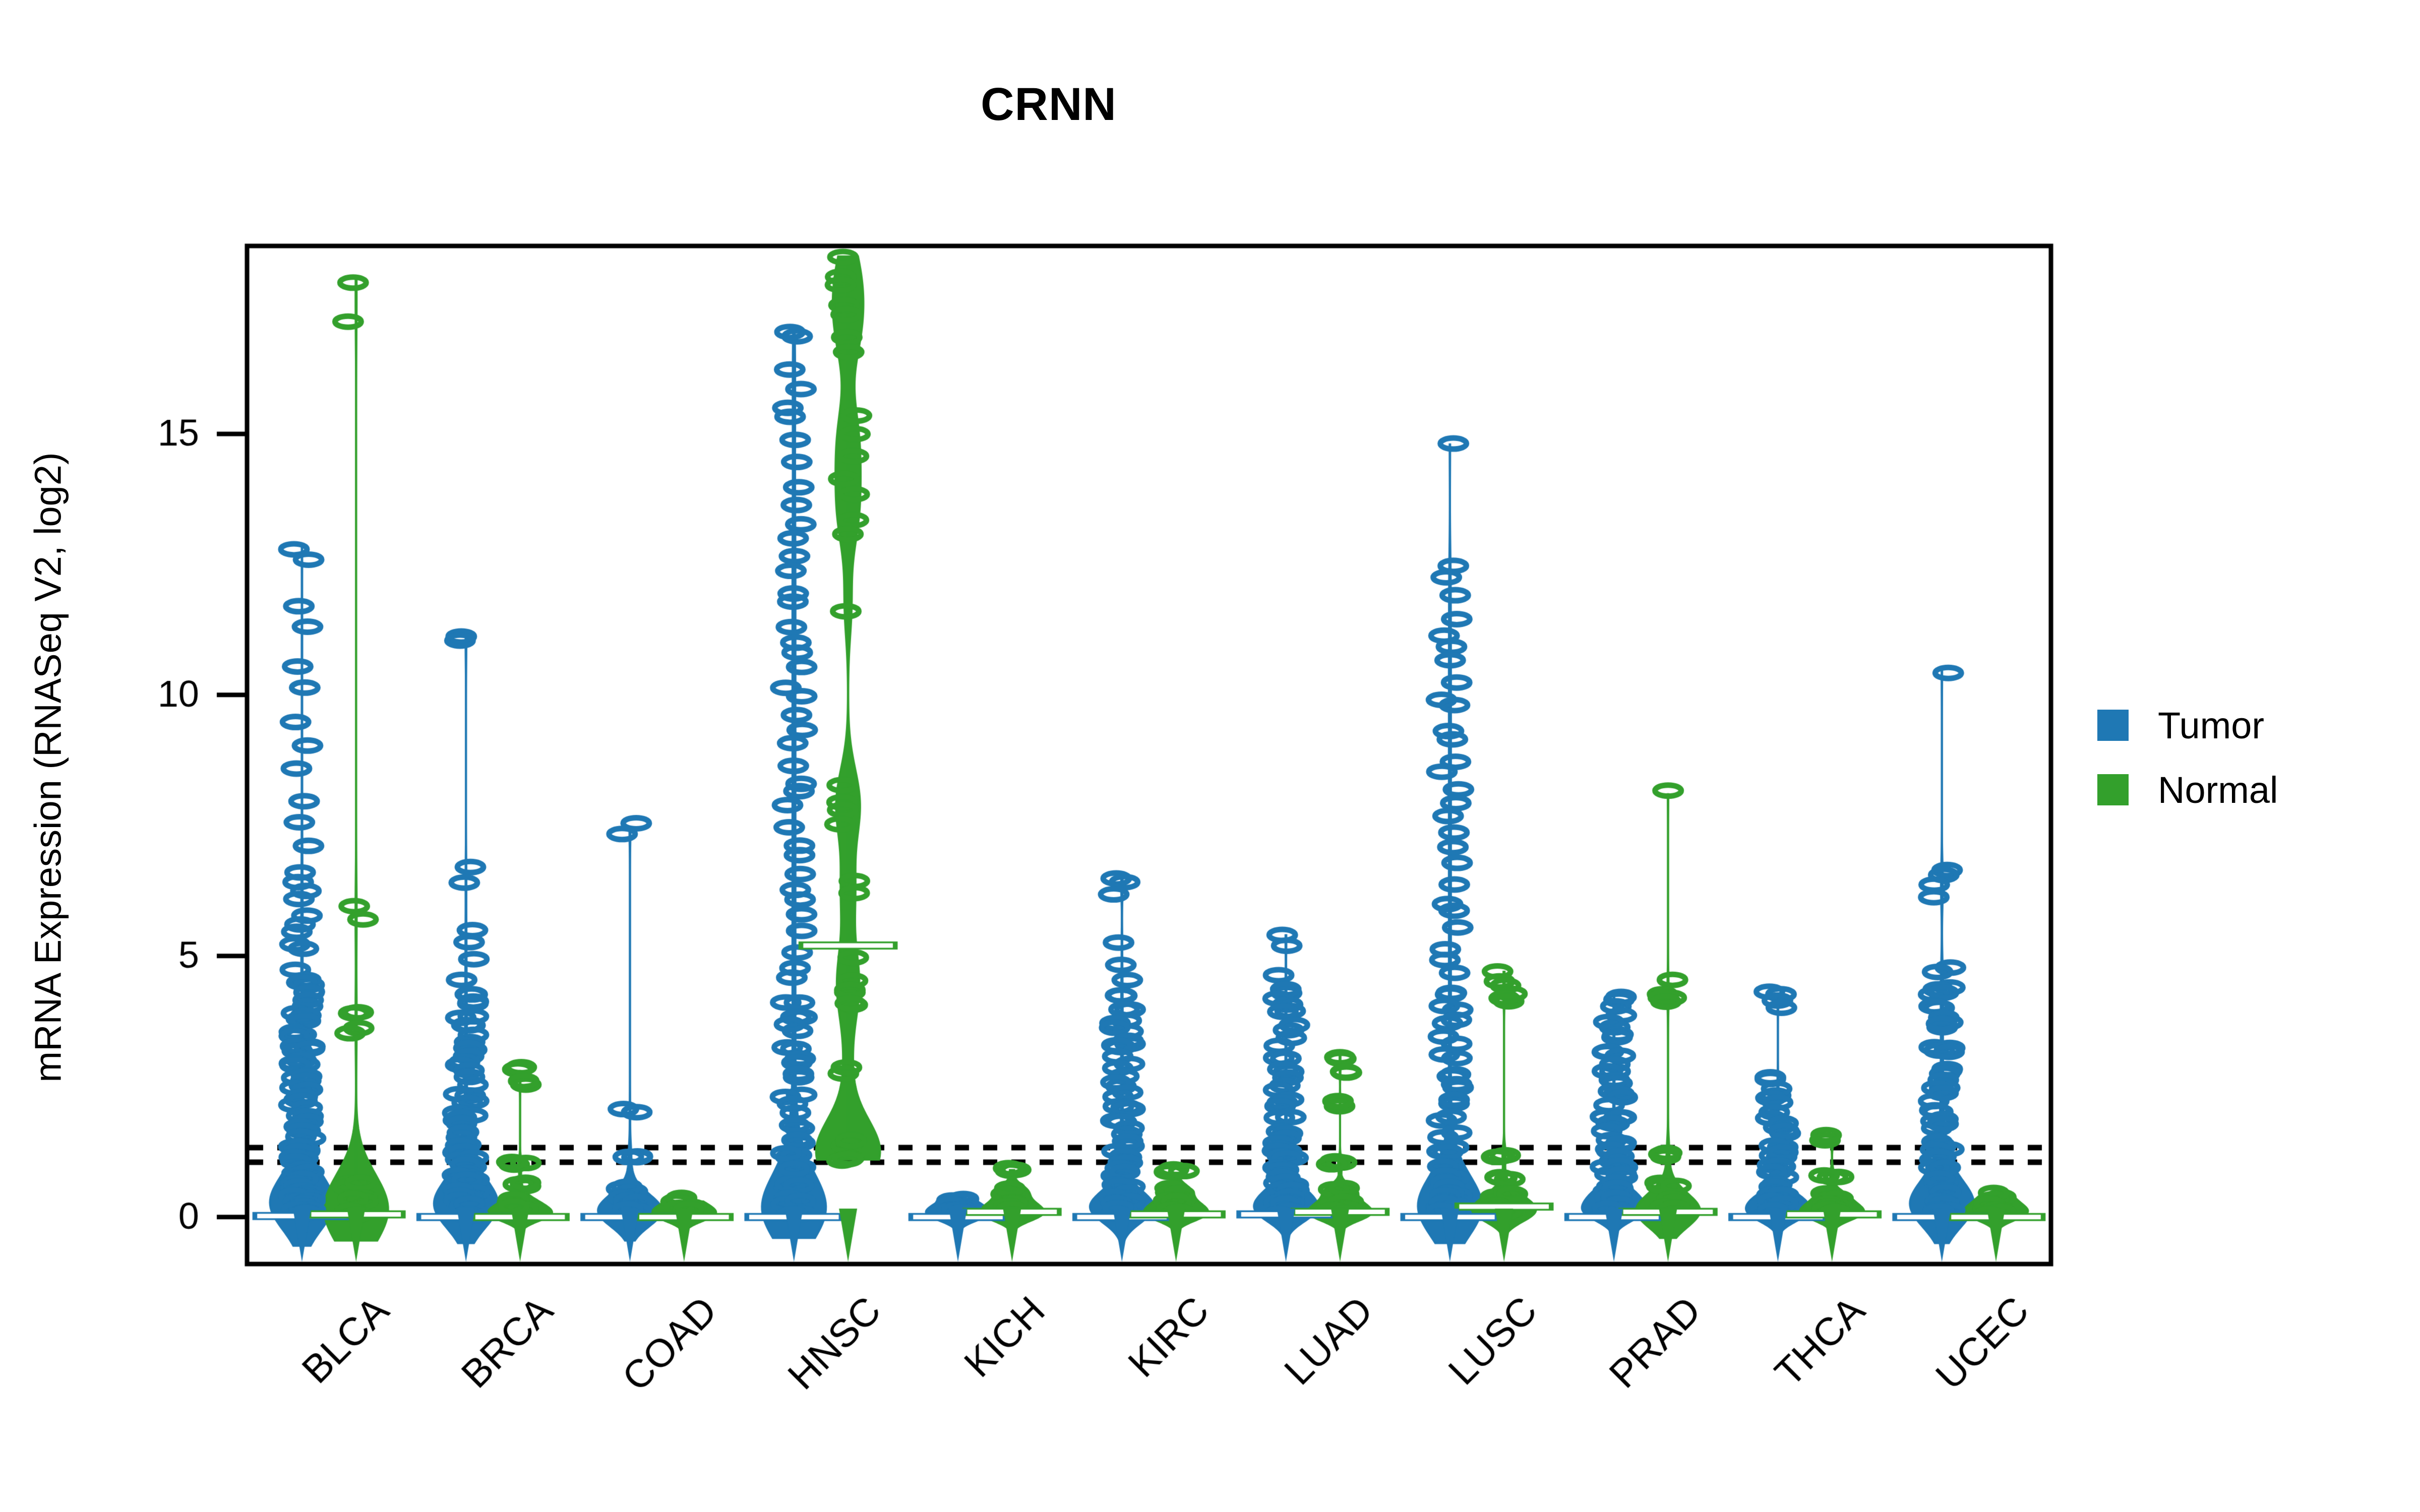 The height and width of the screenshot is (1512, 2420). Describe the element at coordinates (2113, 725) in the screenshot. I see `legend-swatch-tumor` at that location.